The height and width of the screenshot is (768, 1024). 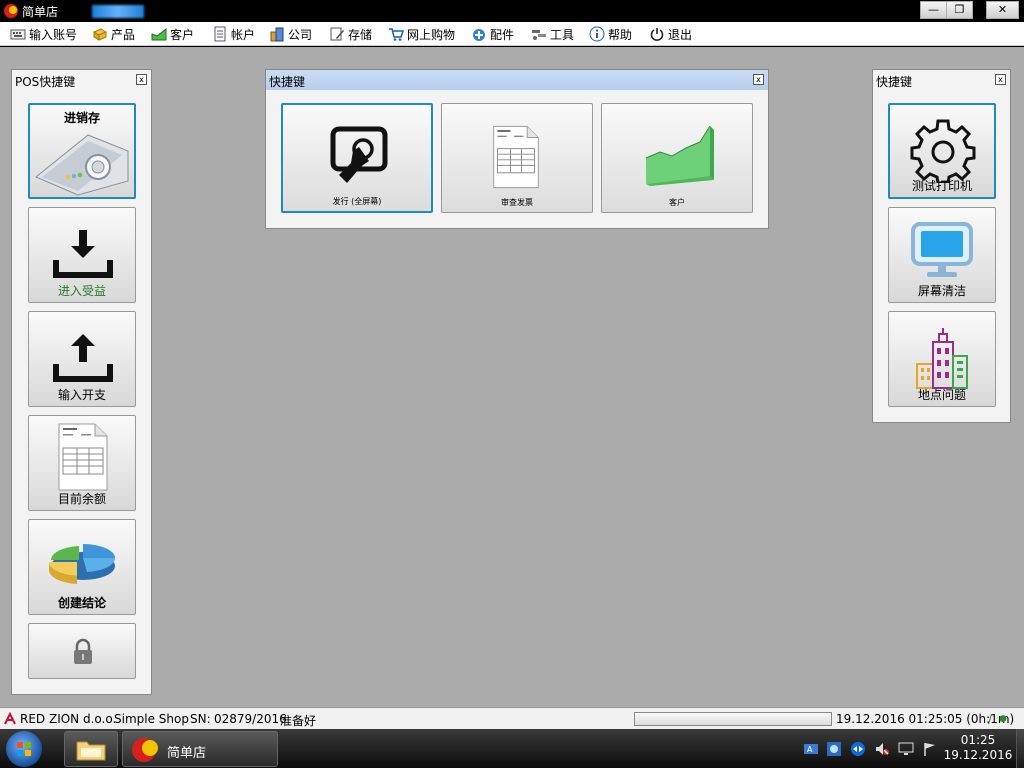 I want to click on tile-test-printer: 测试打印机, so click(x=942, y=151).